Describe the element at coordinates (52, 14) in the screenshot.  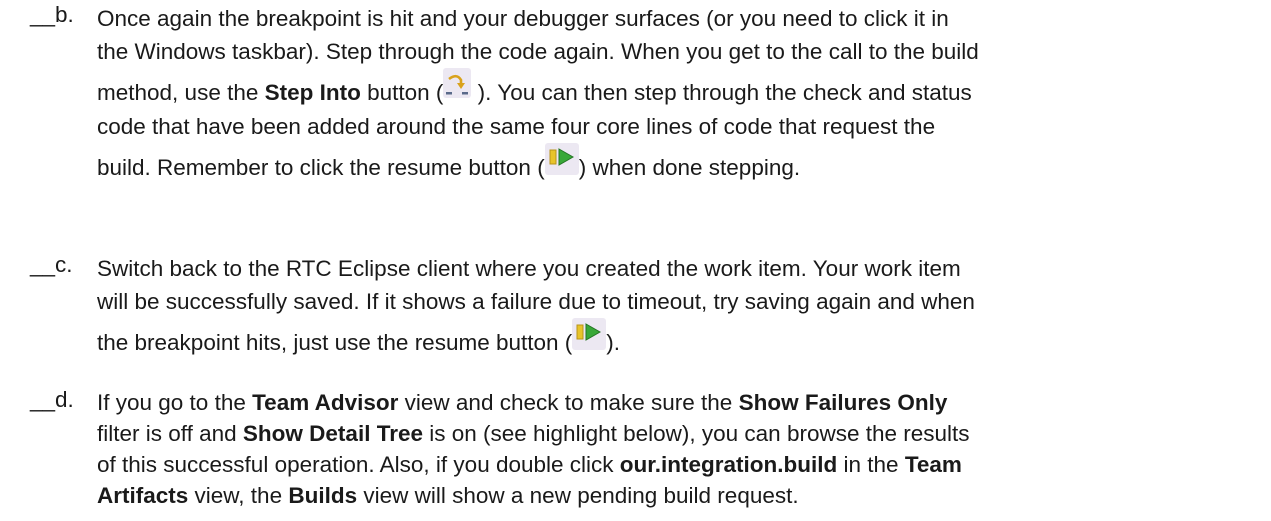
I see `step-b-label: __b.` at that location.